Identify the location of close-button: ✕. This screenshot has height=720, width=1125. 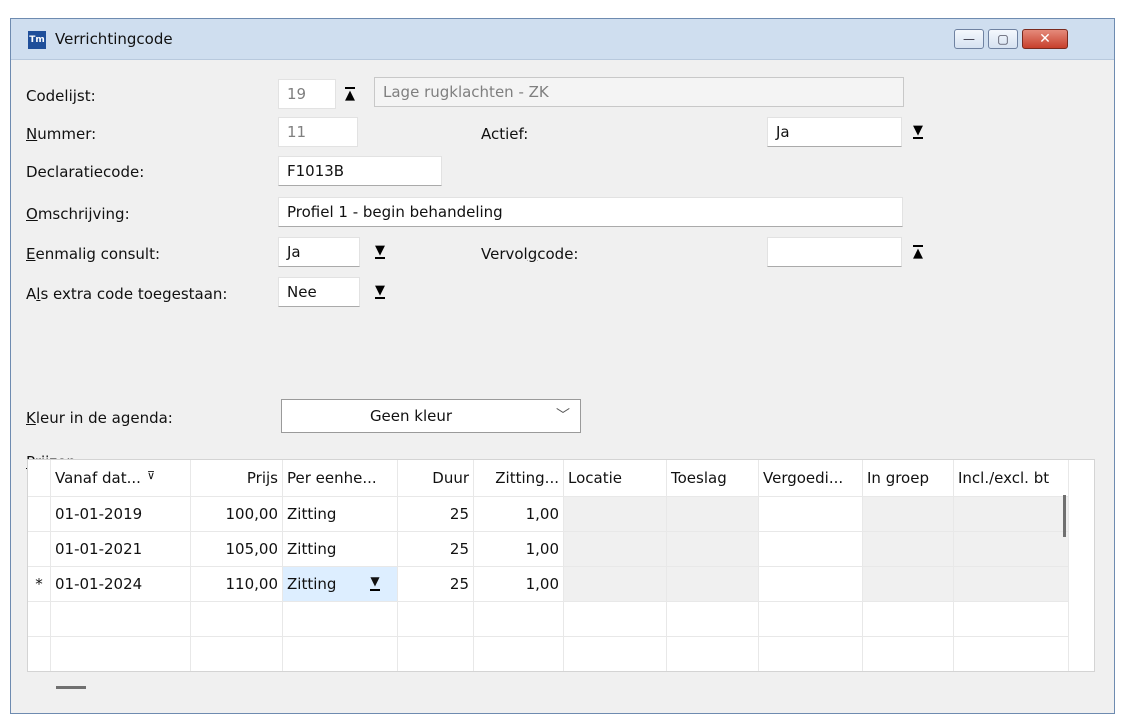
(1045, 39).